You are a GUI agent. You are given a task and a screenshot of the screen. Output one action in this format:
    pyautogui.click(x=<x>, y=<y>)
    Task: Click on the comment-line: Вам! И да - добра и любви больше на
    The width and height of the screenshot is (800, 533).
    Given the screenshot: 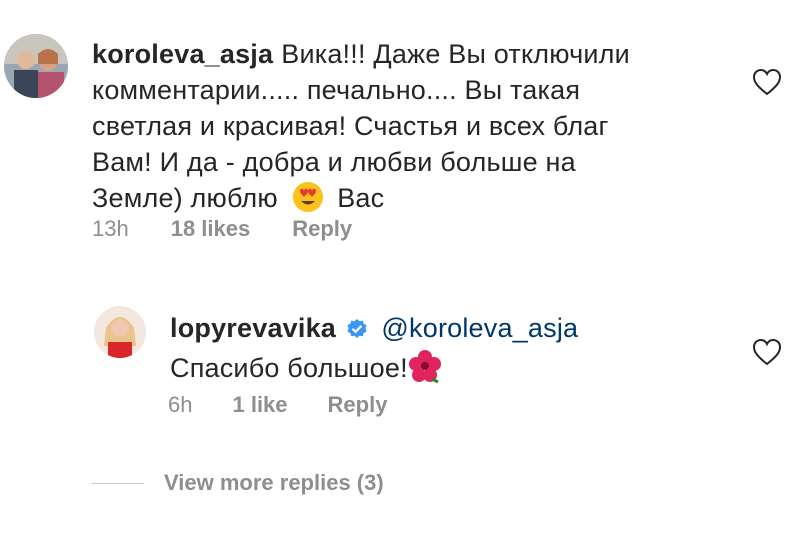 What is the action you would take?
    pyautogui.click(x=334, y=162)
    